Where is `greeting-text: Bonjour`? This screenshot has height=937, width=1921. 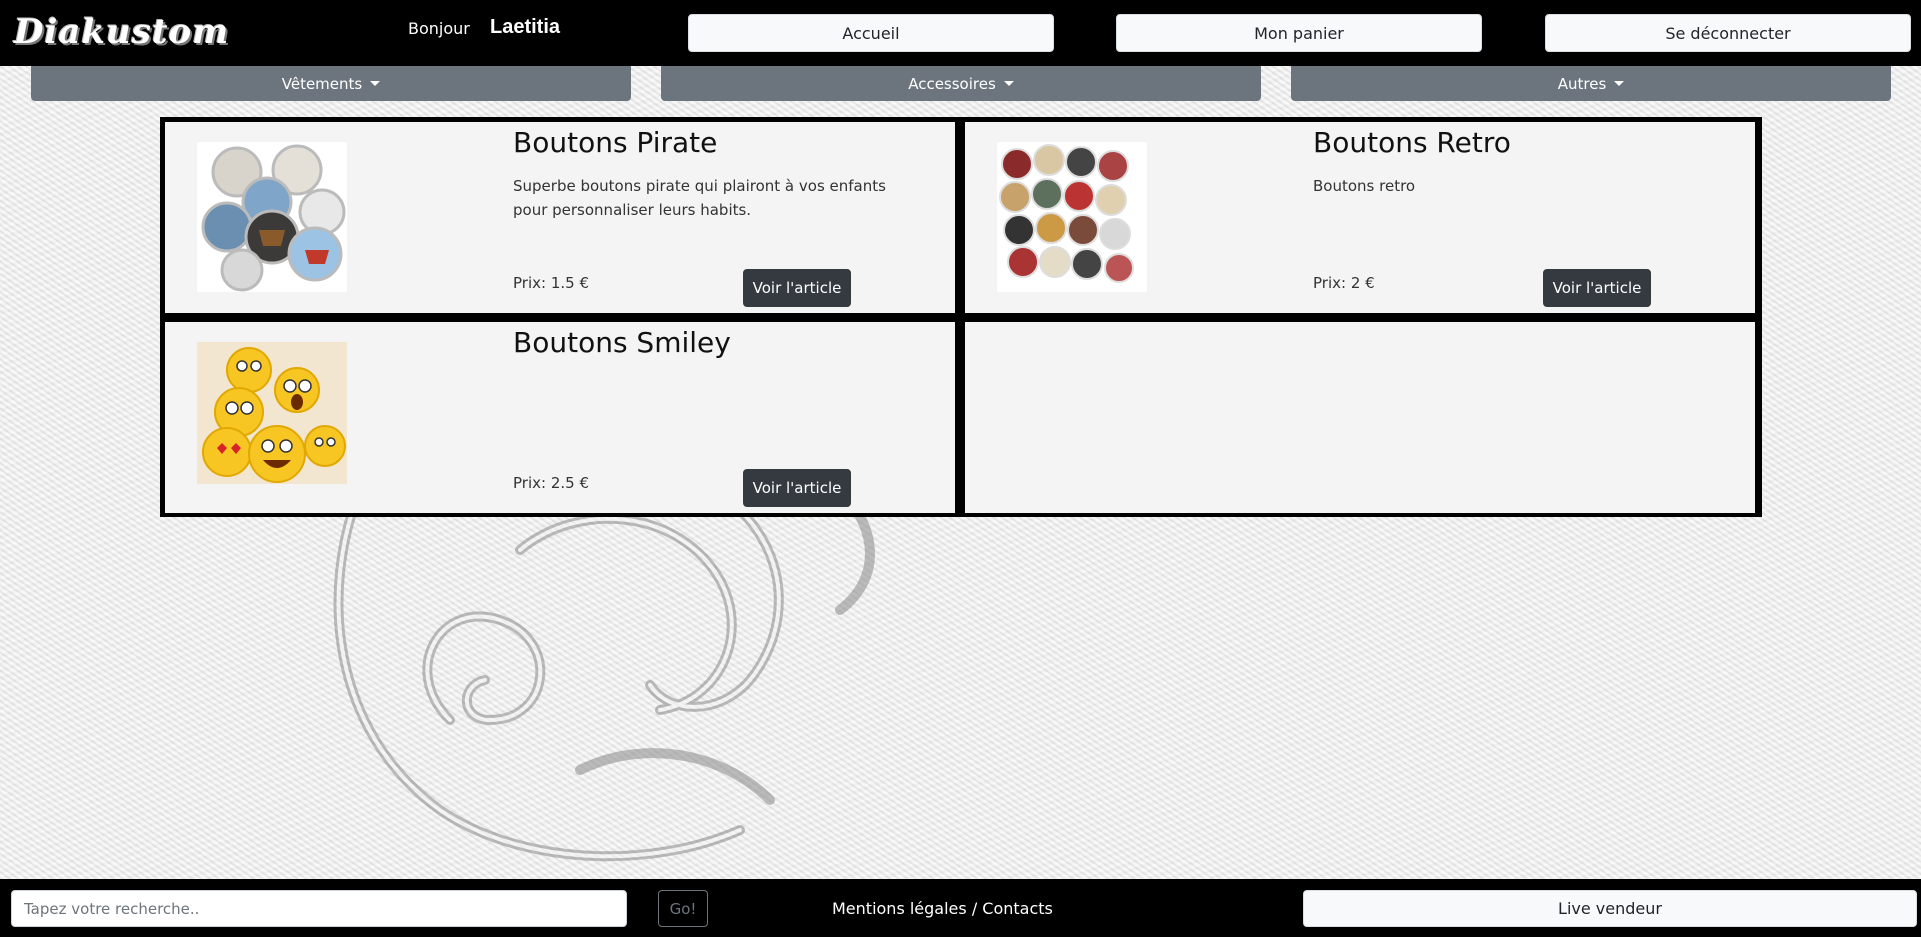 greeting-text: Bonjour is located at coordinates (439, 28).